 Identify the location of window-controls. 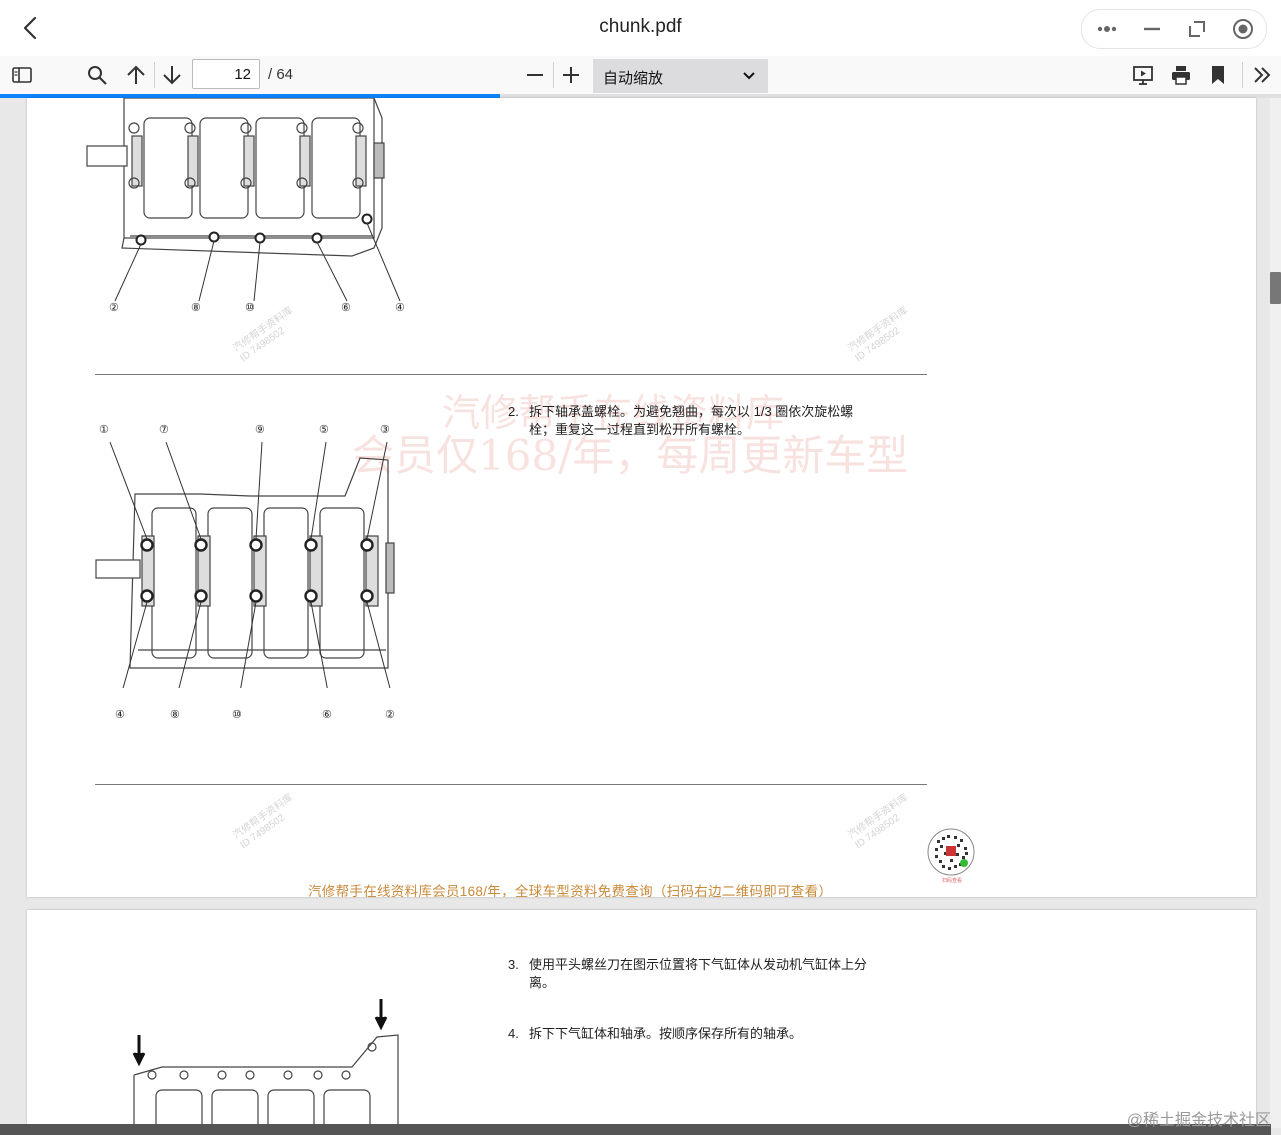
(1174, 29).